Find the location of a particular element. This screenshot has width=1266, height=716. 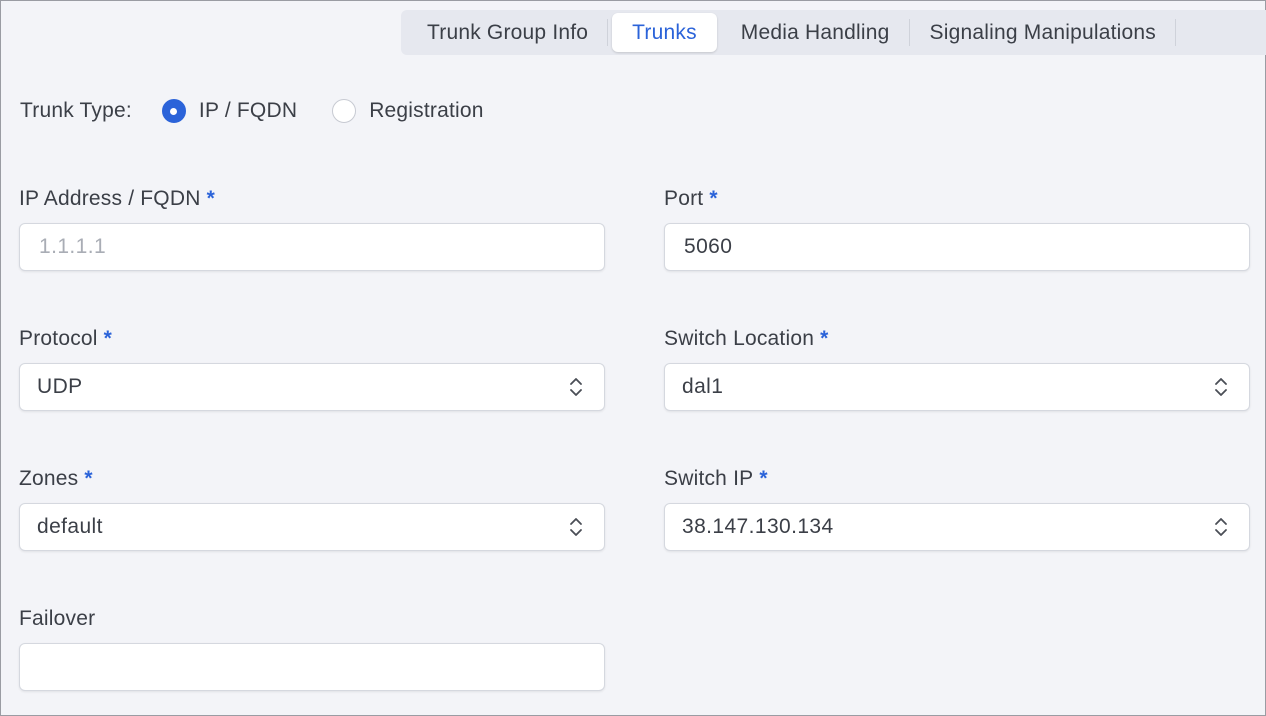

failover-box is located at coordinates (312, 667).